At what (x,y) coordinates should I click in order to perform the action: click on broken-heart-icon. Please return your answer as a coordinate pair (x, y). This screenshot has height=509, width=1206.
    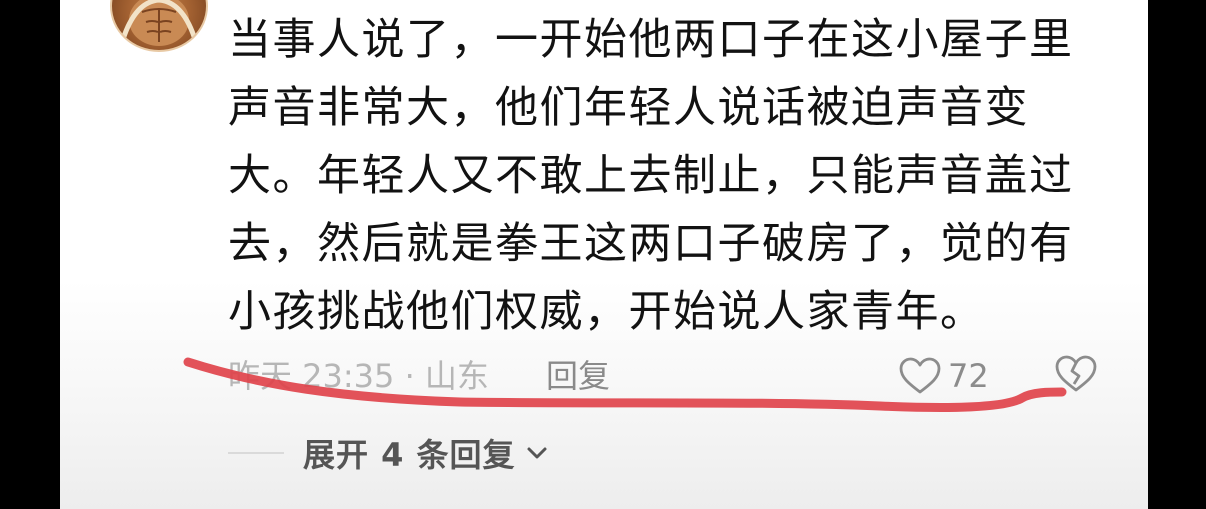
    Looking at the image, I should click on (1076, 373).